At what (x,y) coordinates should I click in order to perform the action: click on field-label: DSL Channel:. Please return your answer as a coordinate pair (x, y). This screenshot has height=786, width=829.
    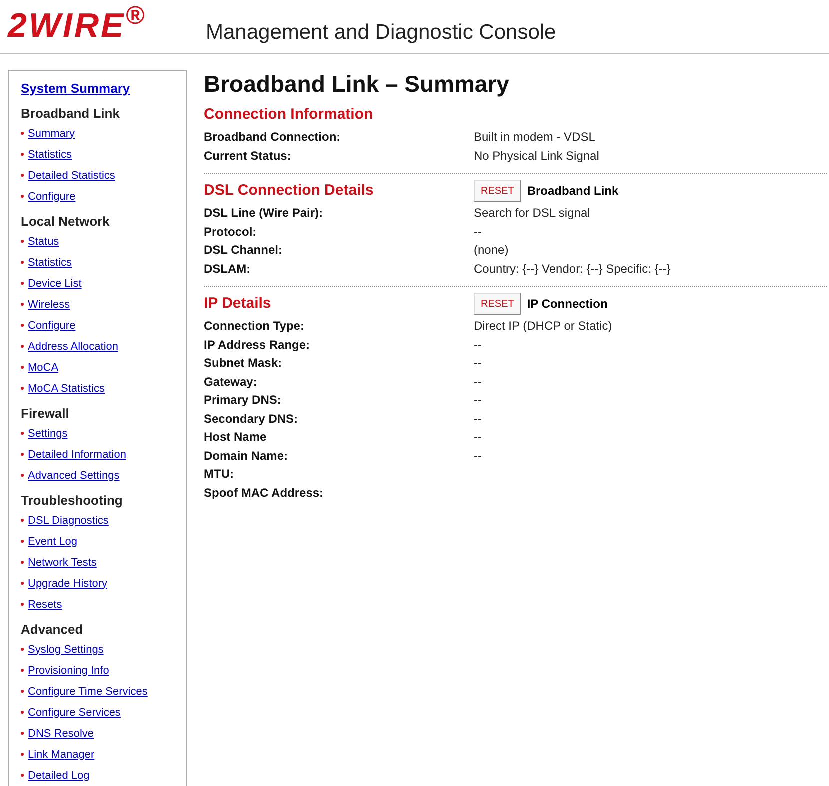
    Looking at the image, I should click on (244, 251).